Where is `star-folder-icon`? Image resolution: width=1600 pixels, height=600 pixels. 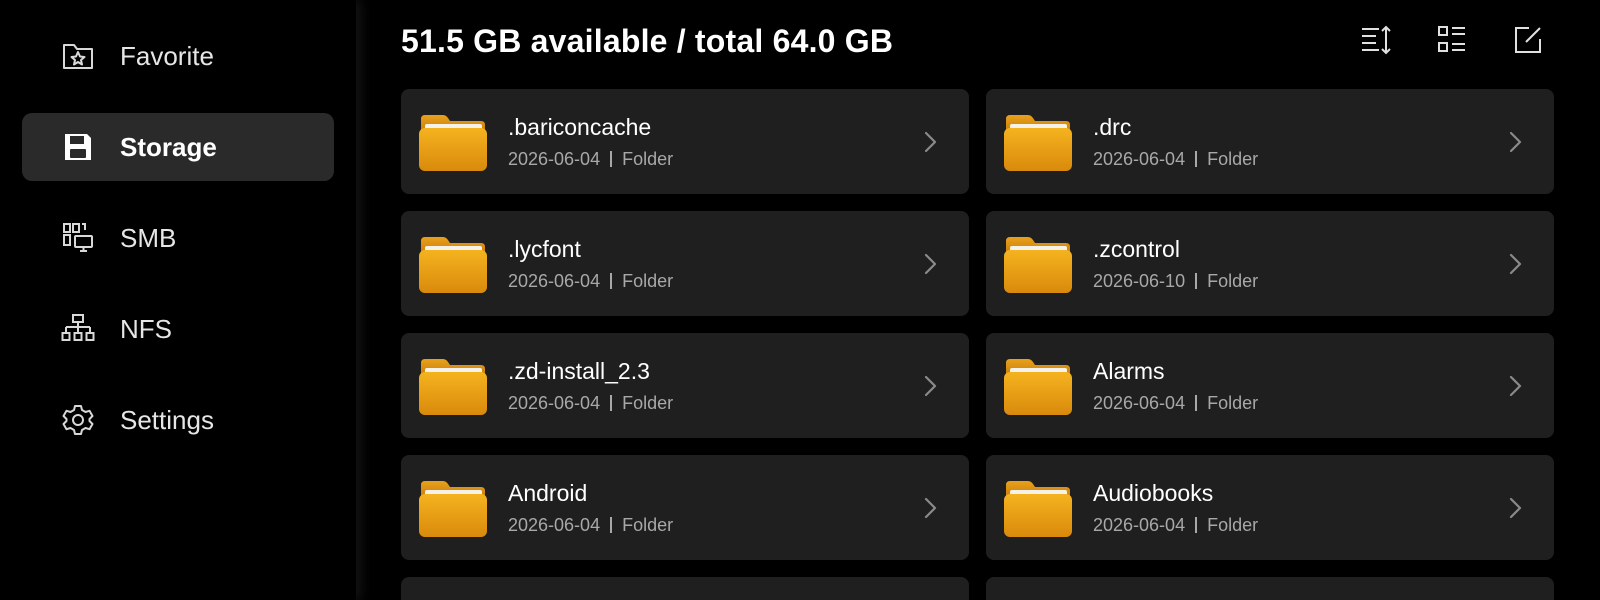 star-folder-icon is located at coordinates (78, 56).